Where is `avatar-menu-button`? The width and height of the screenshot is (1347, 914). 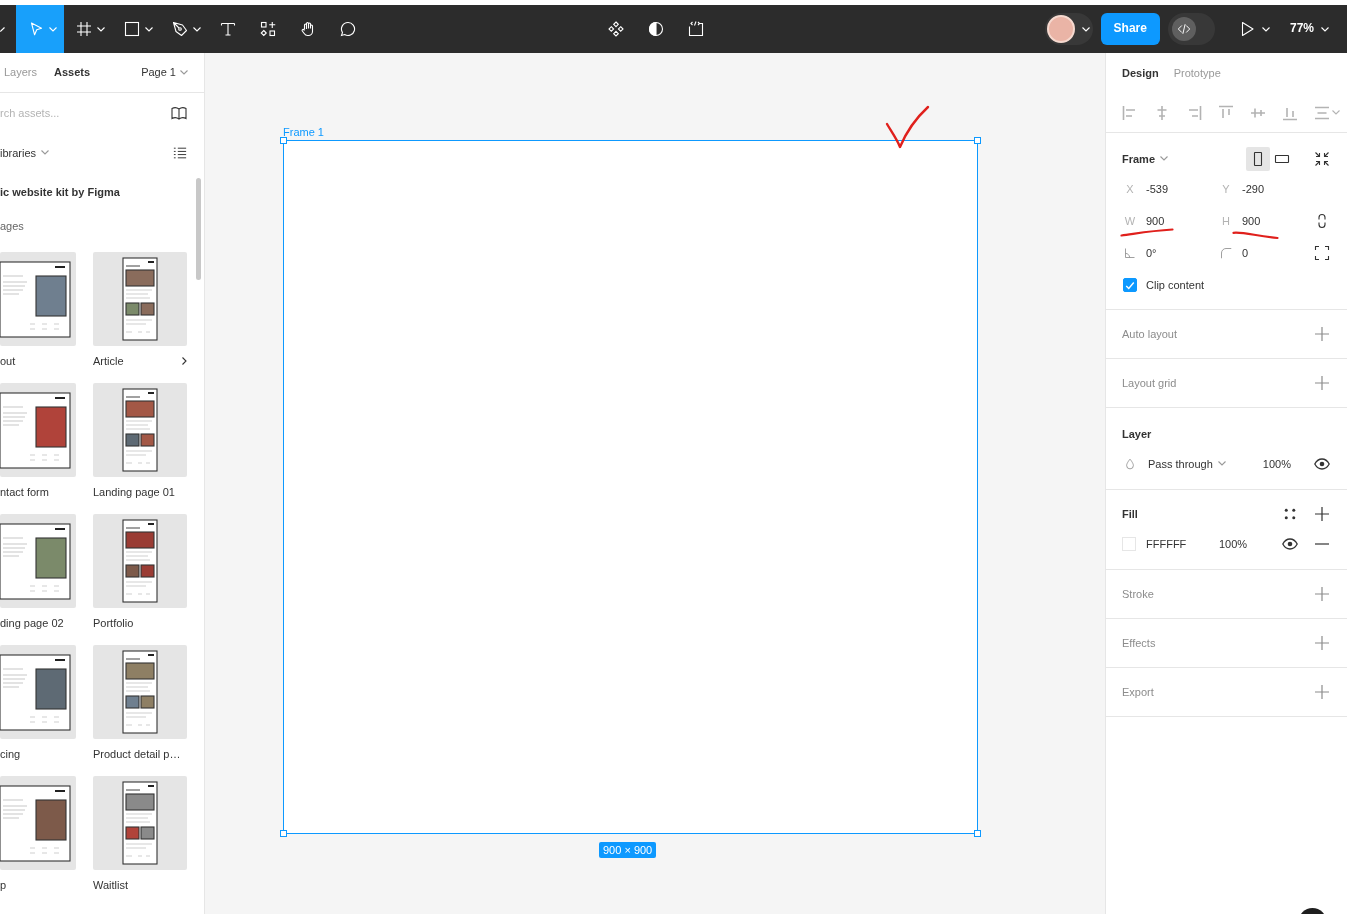 avatar-menu-button is located at coordinates (1068, 29).